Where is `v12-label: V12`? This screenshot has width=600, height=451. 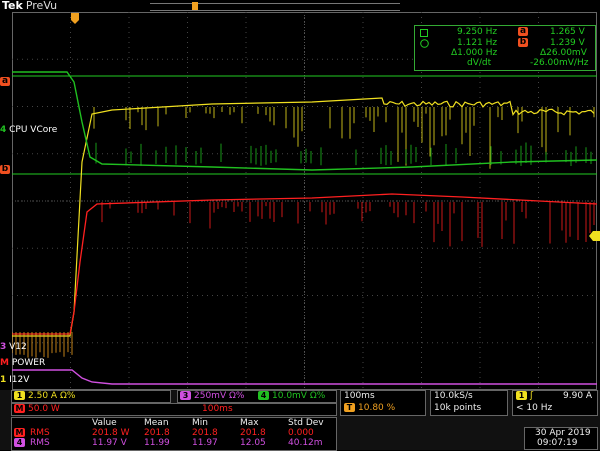 v12-label: V12 is located at coordinates (18, 347).